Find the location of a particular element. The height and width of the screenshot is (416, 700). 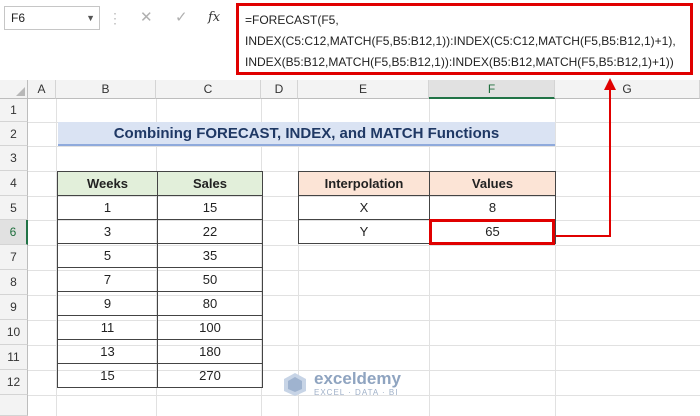

row-header-1: 1 is located at coordinates (14, 110).